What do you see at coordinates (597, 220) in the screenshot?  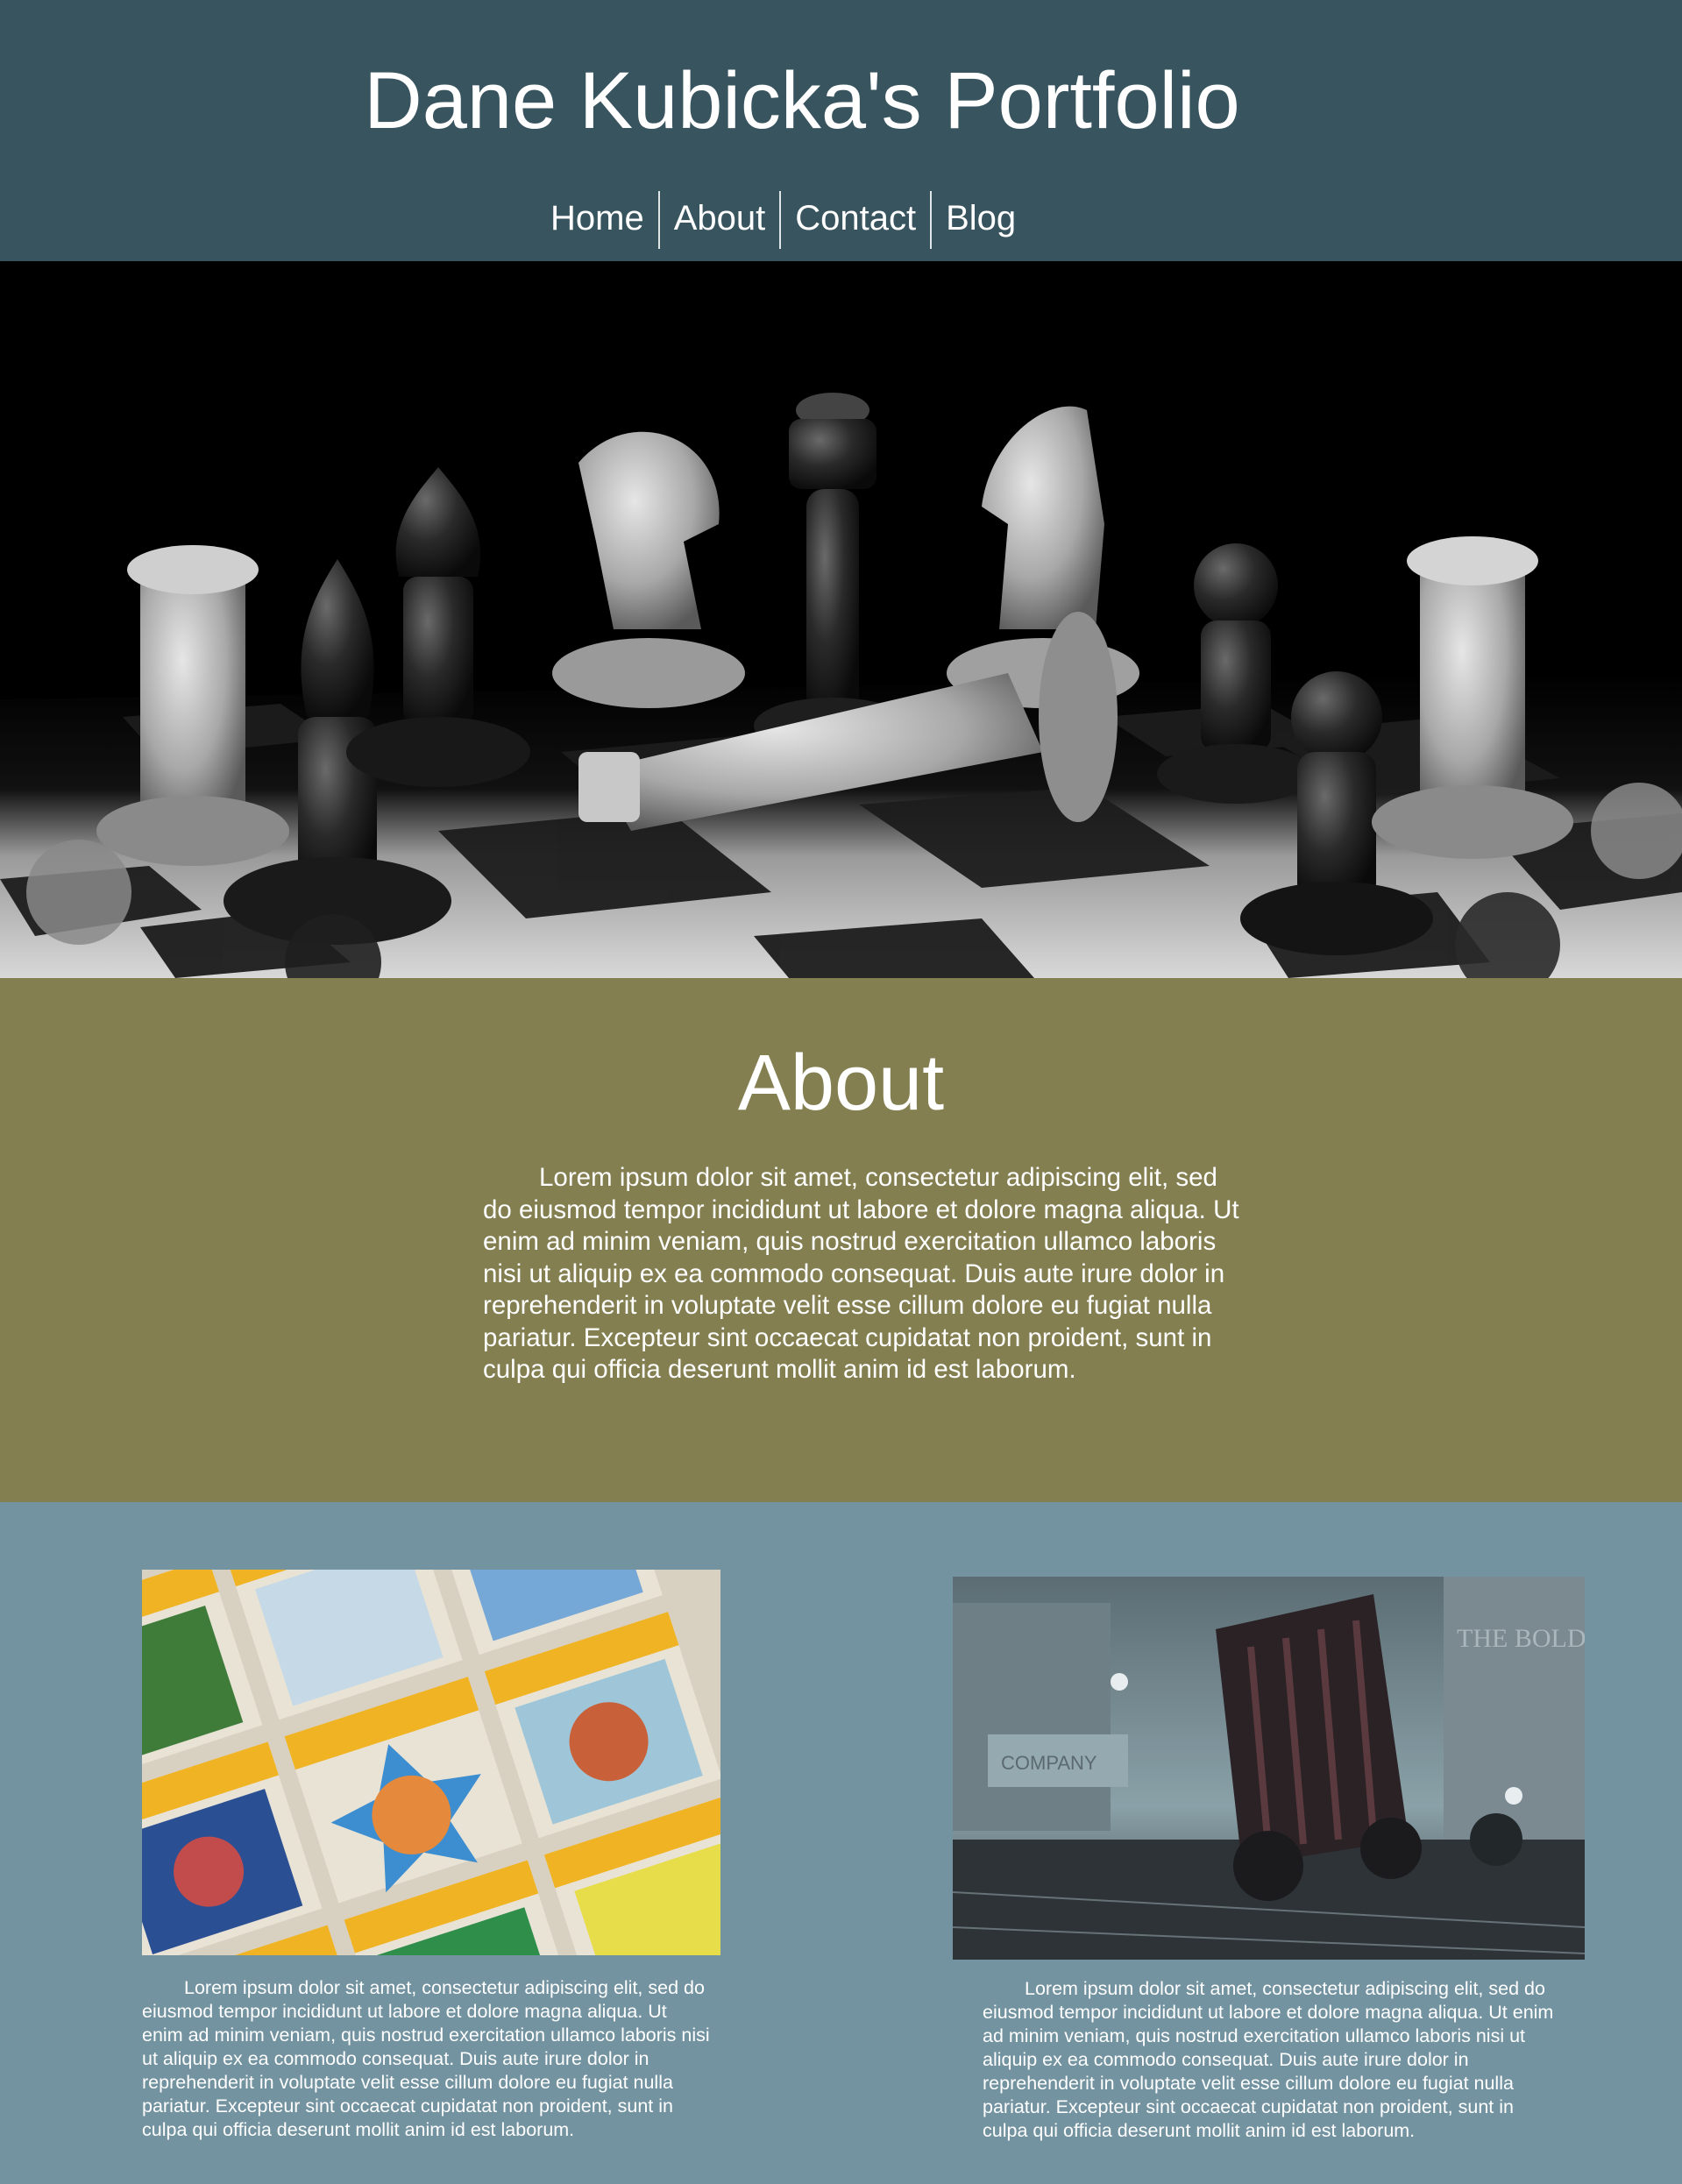 I see `nav-home-link: Home` at bounding box center [597, 220].